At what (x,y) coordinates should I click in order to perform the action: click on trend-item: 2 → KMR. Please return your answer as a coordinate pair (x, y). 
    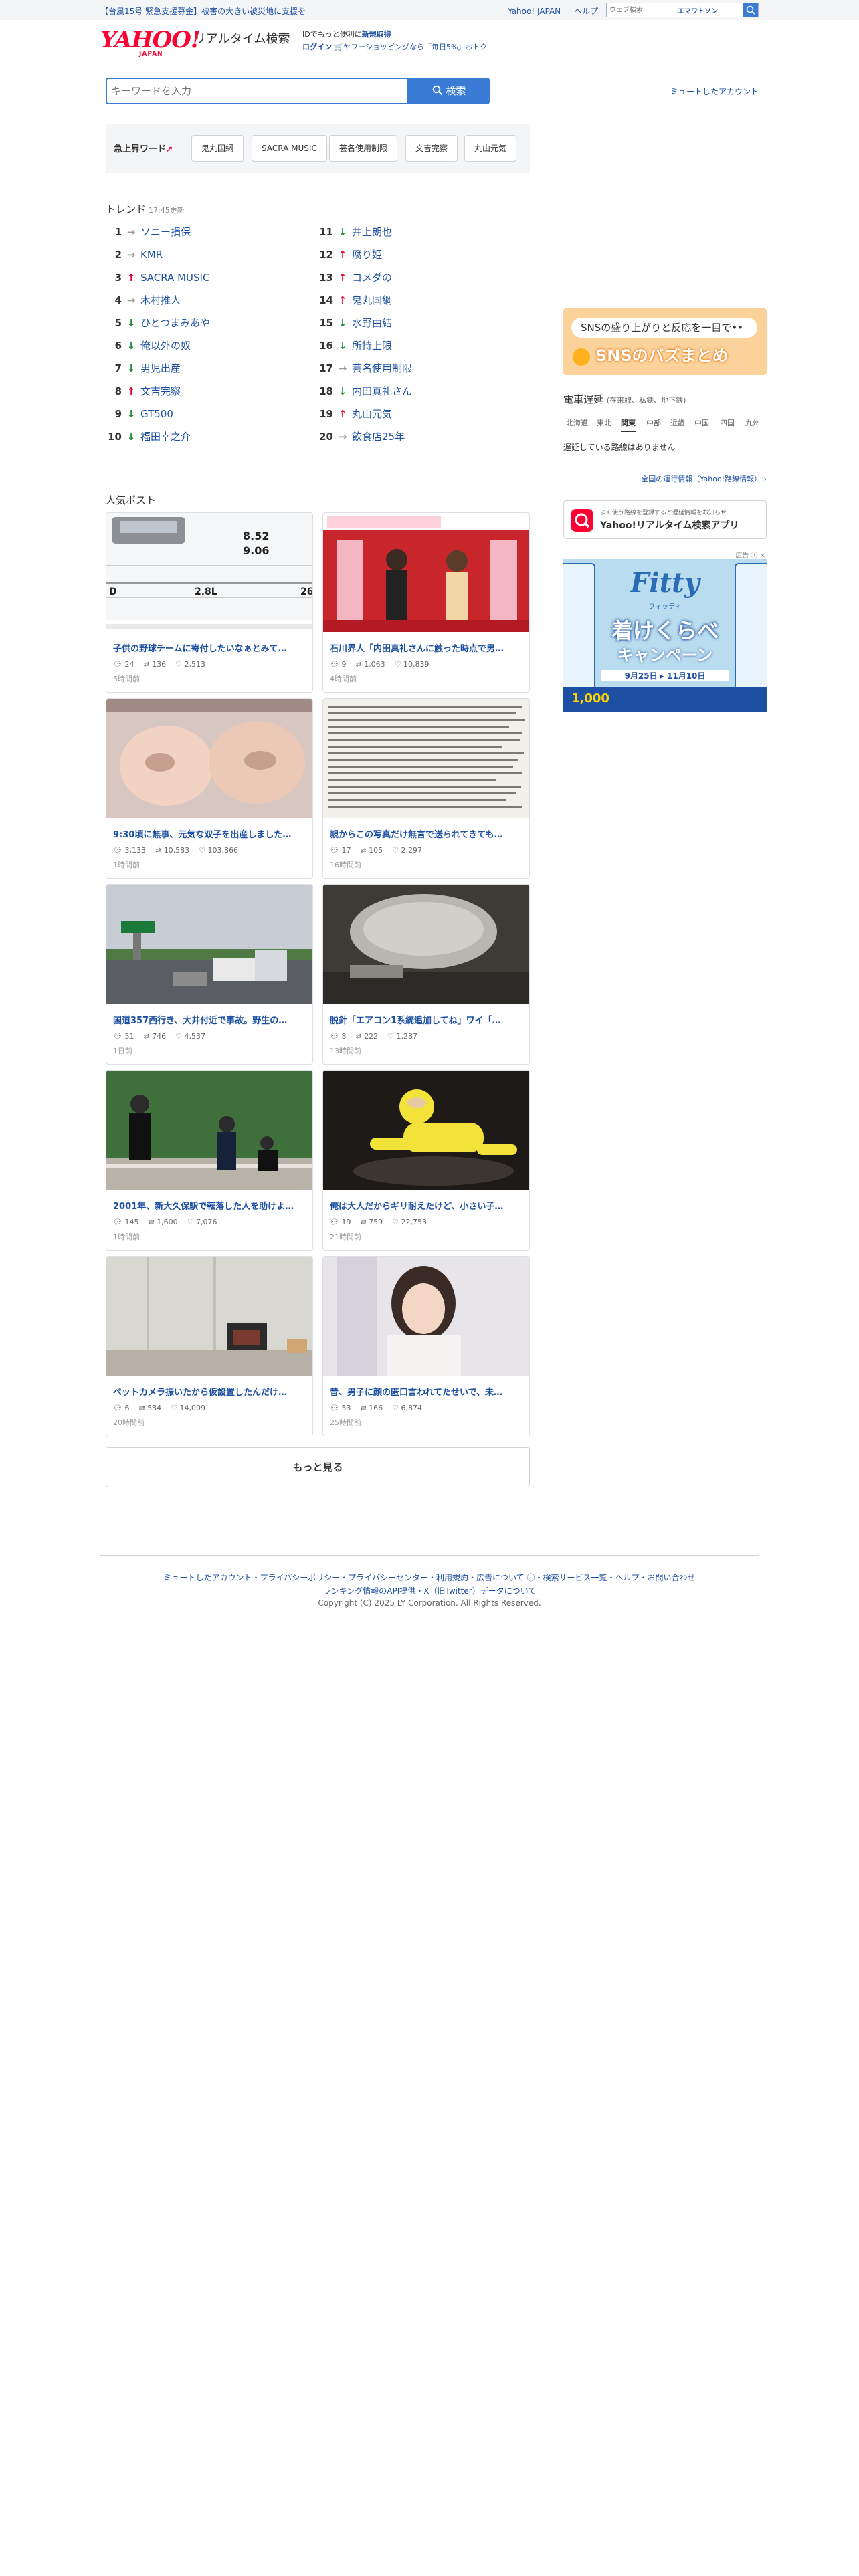
    Looking at the image, I should click on (206, 255).